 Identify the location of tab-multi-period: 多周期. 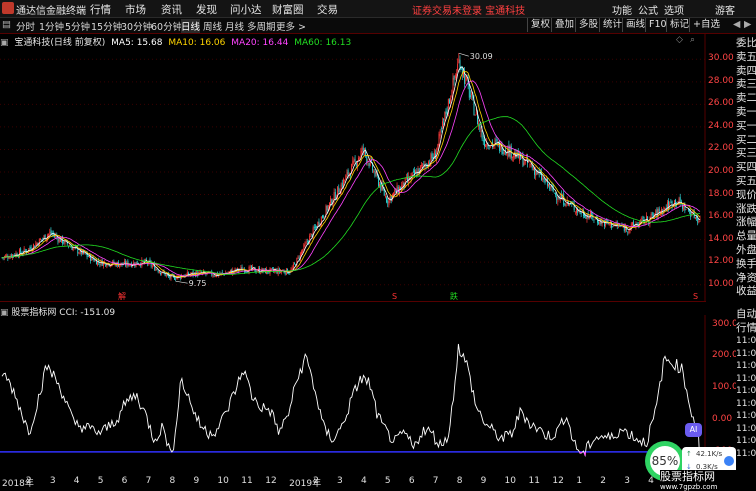
(261, 26).